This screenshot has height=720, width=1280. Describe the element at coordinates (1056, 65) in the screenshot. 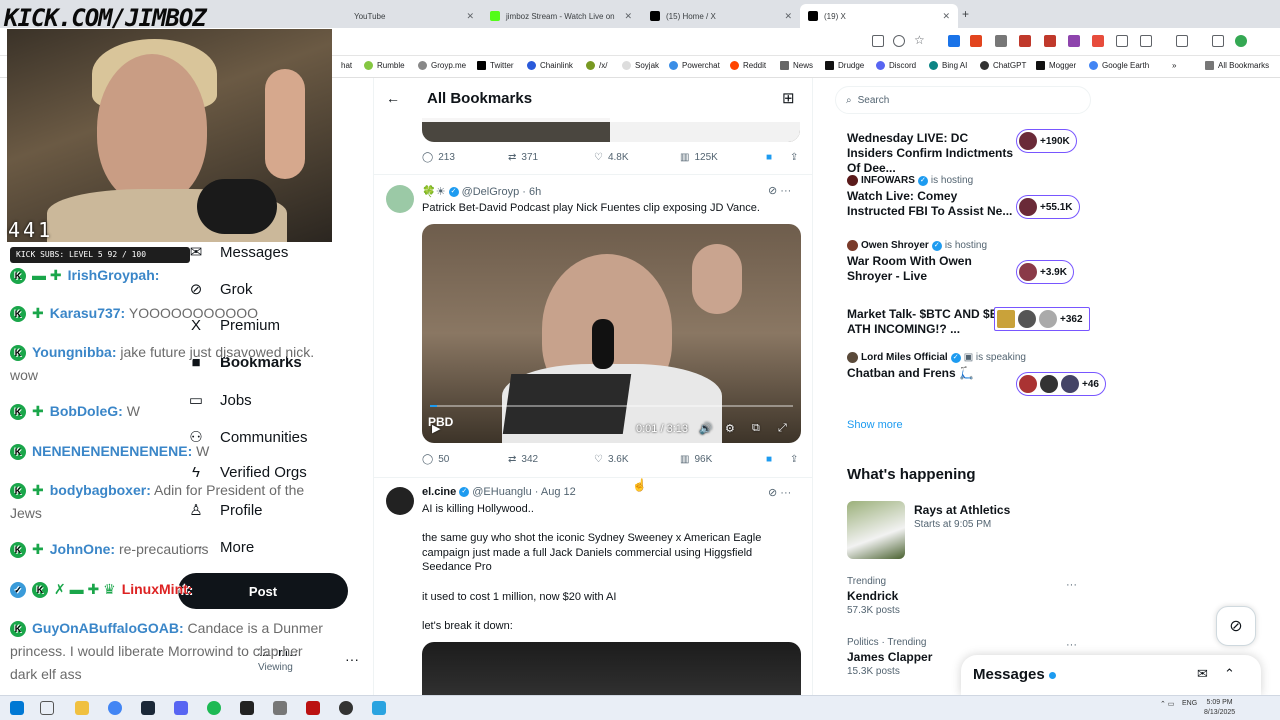

I see `bookmark-item: Mogger` at that location.